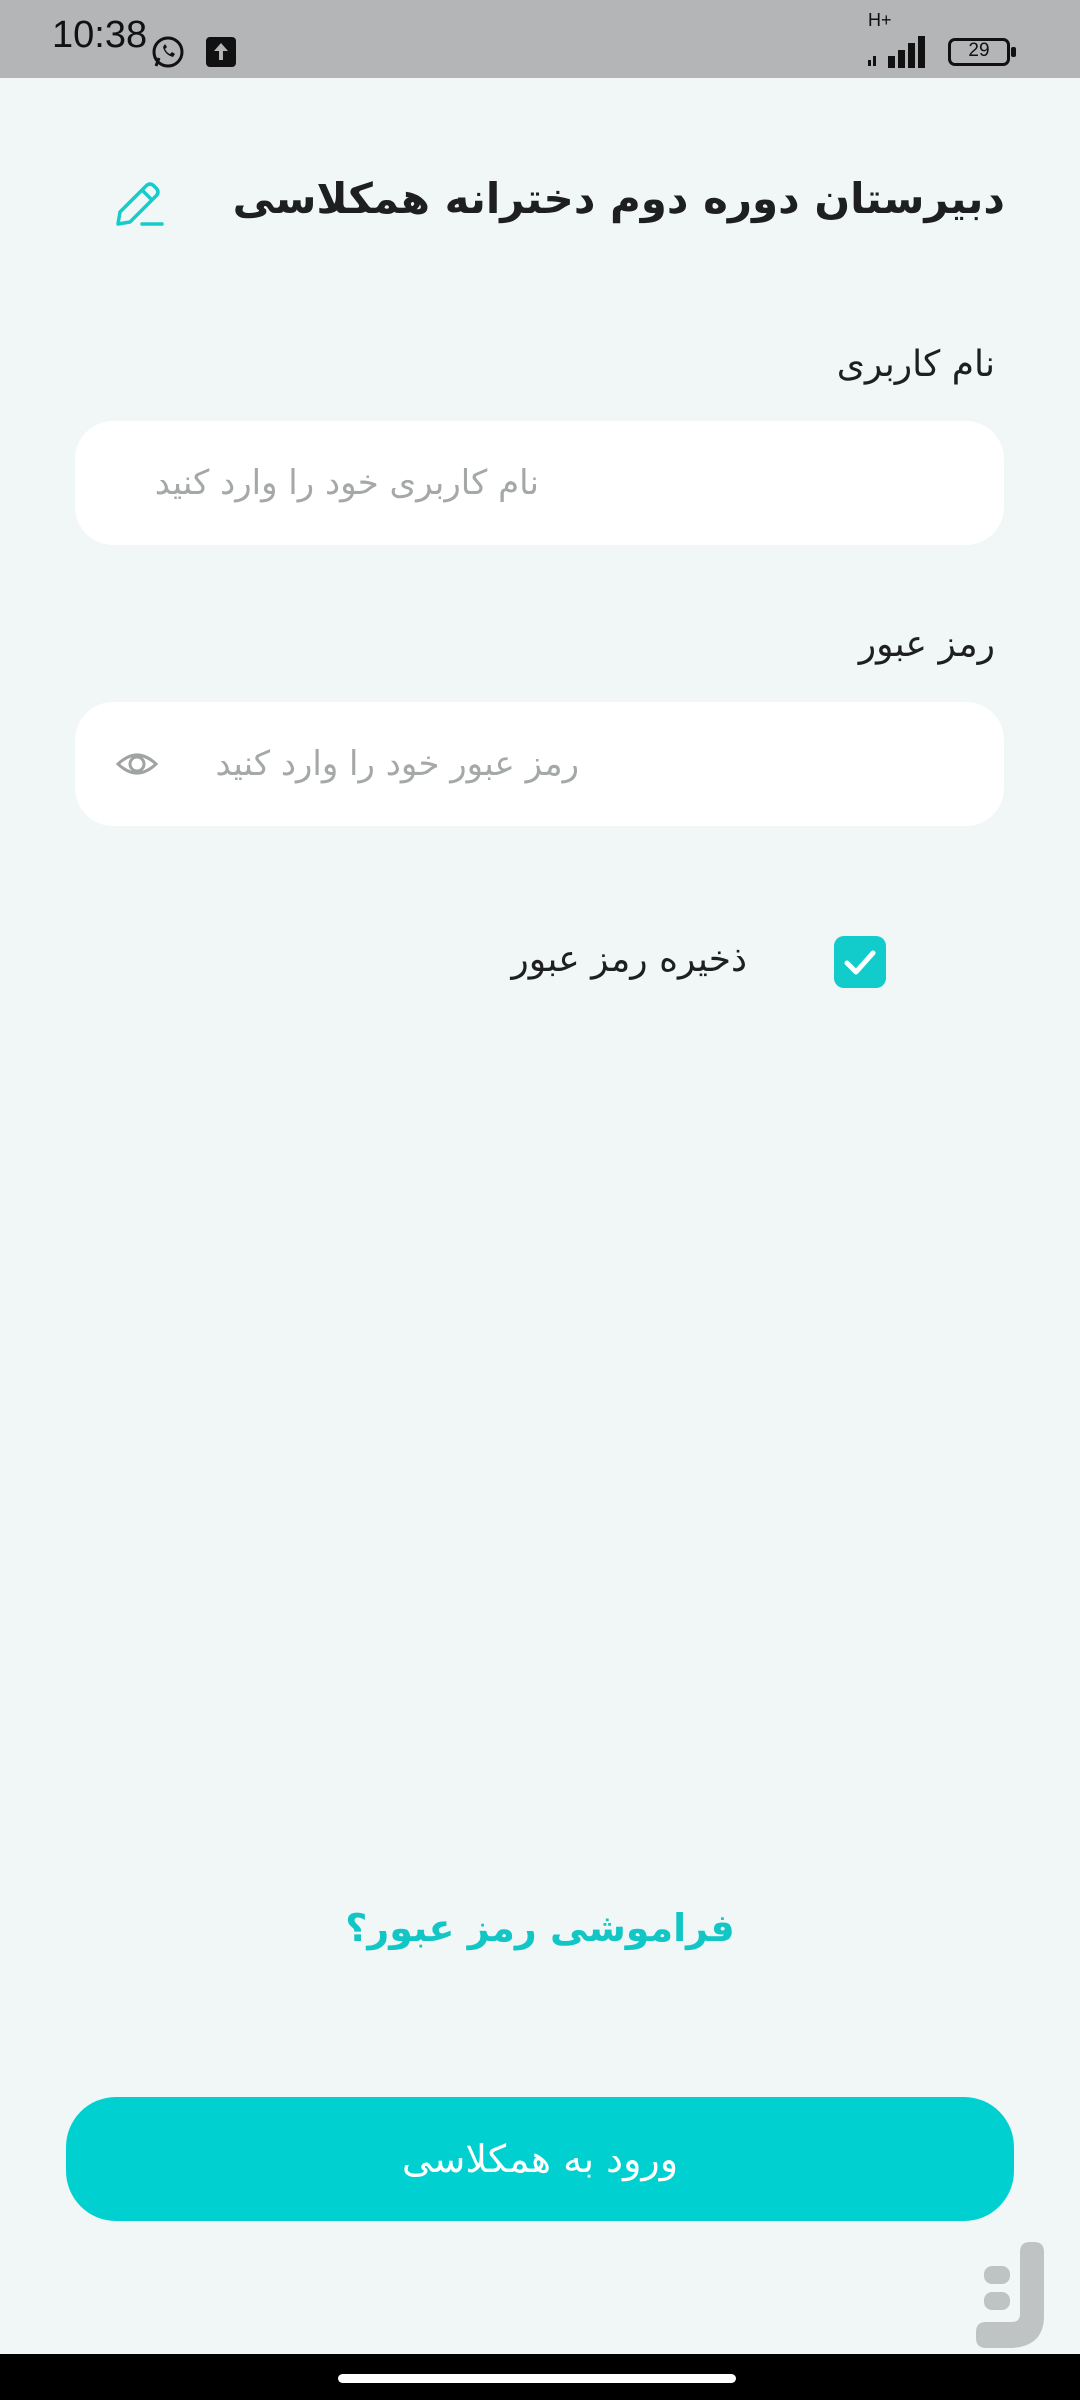 This screenshot has height=2400, width=1080. Describe the element at coordinates (915, 364) in the screenshot. I see `username-label: نام کاربری` at that location.